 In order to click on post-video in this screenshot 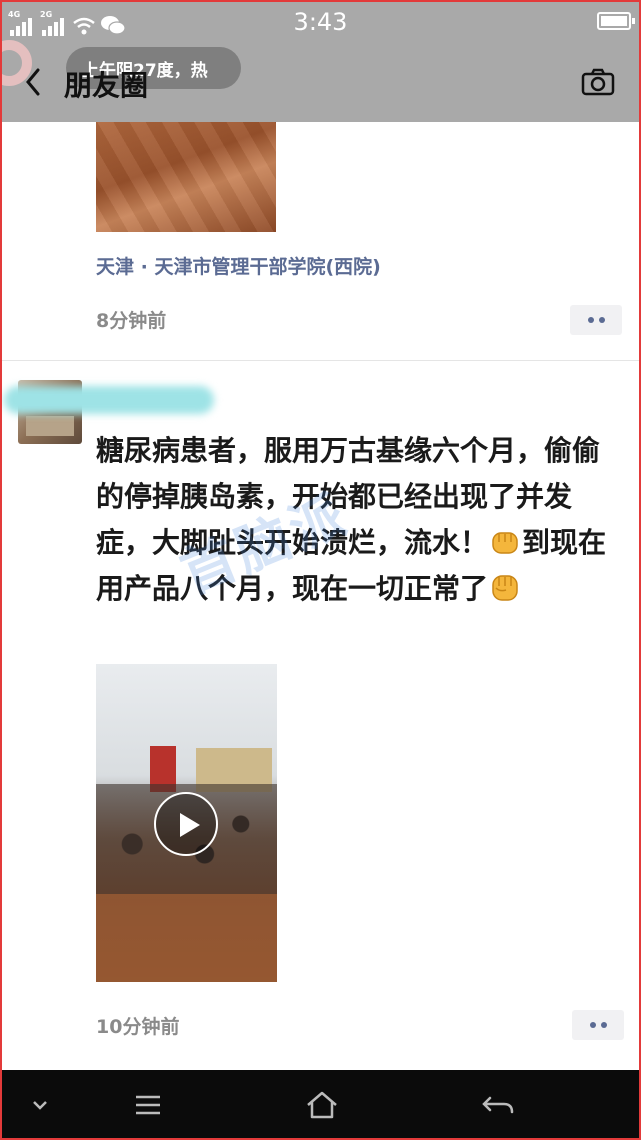, I will do `click(186, 823)`.